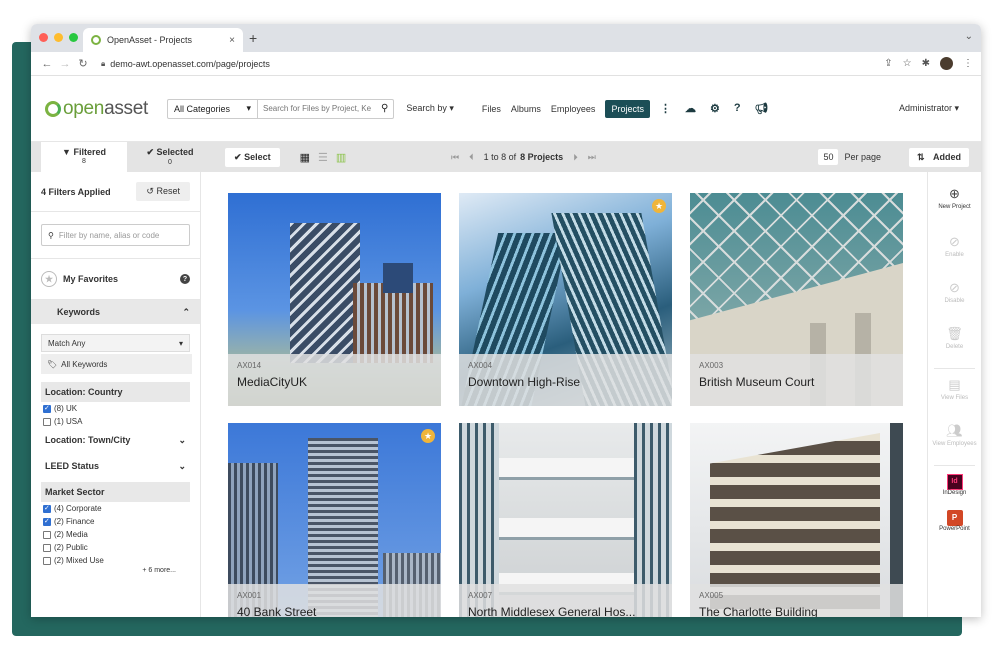  What do you see at coordinates (47, 64) in the screenshot?
I see `back-icon: ←` at bounding box center [47, 64].